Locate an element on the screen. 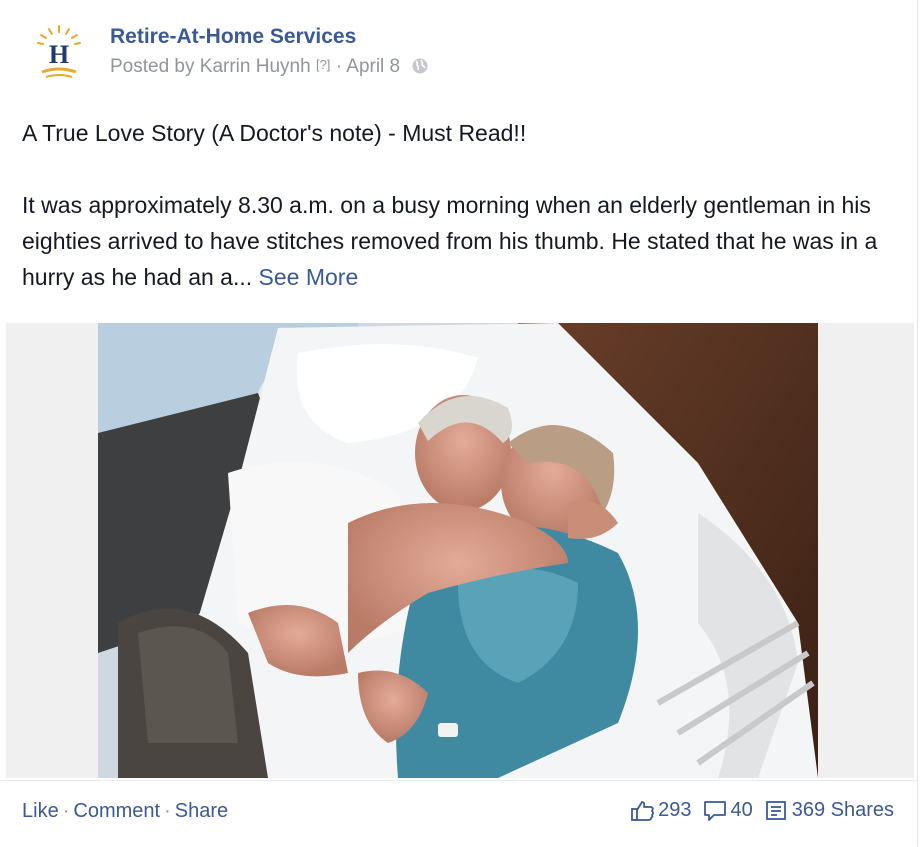 This screenshot has height=847, width=920. comment-count-value: 40 is located at coordinates (741, 810).